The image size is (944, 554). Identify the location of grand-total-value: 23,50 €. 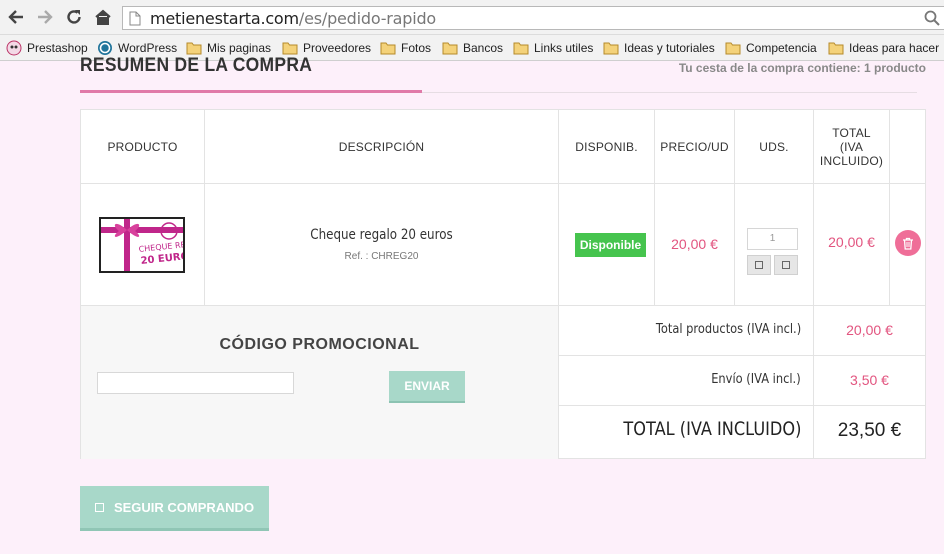
(869, 430).